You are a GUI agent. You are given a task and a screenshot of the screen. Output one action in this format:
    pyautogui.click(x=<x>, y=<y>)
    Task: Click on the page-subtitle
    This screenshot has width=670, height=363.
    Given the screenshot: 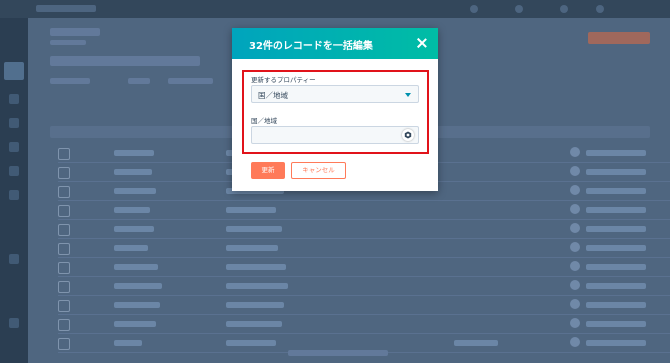 What is the action you would take?
    pyautogui.click(x=68, y=42)
    